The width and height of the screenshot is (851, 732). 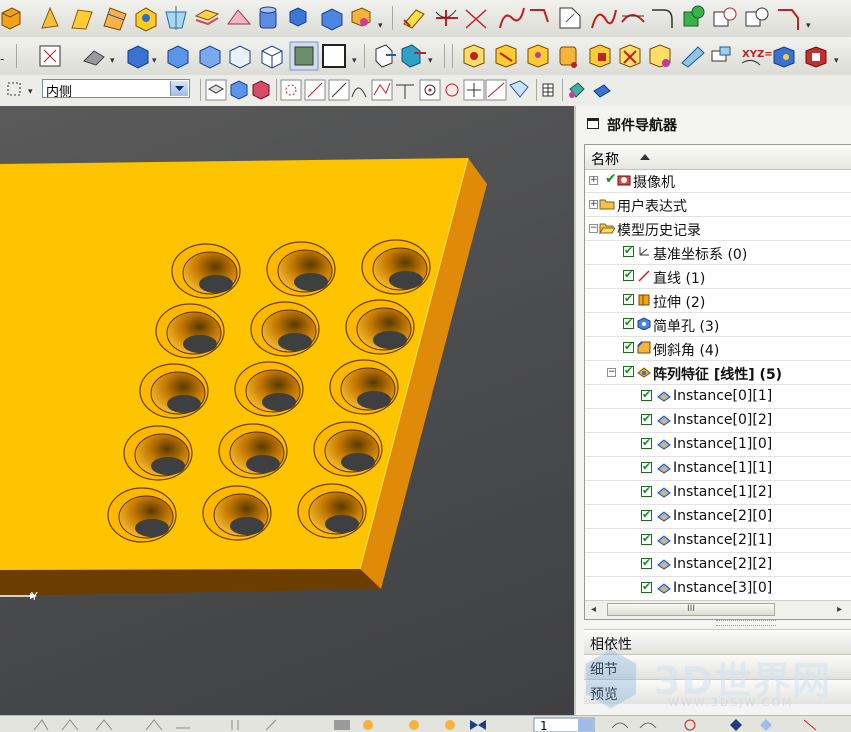 I want to click on offset-face-icon, so click(x=207, y=17).